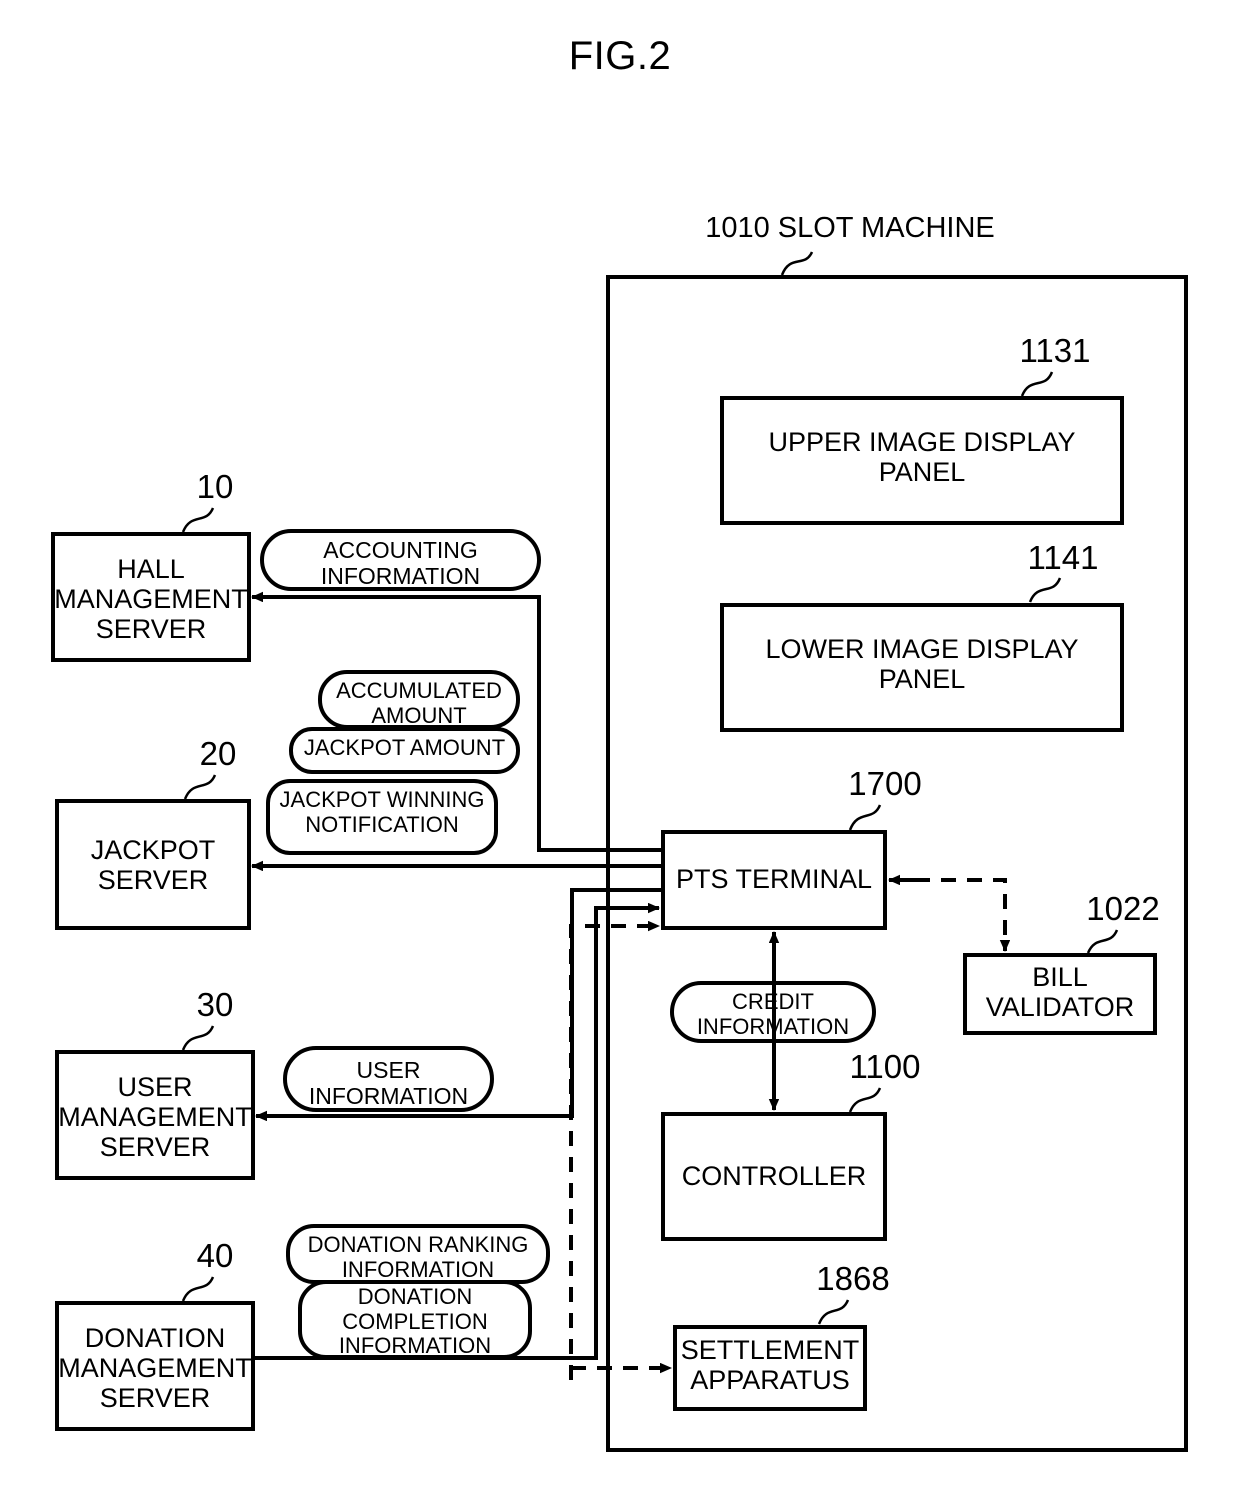  What do you see at coordinates (155, 1366) in the screenshot?
I see `donation-management-server-box` at bounding box center [155, 1366].